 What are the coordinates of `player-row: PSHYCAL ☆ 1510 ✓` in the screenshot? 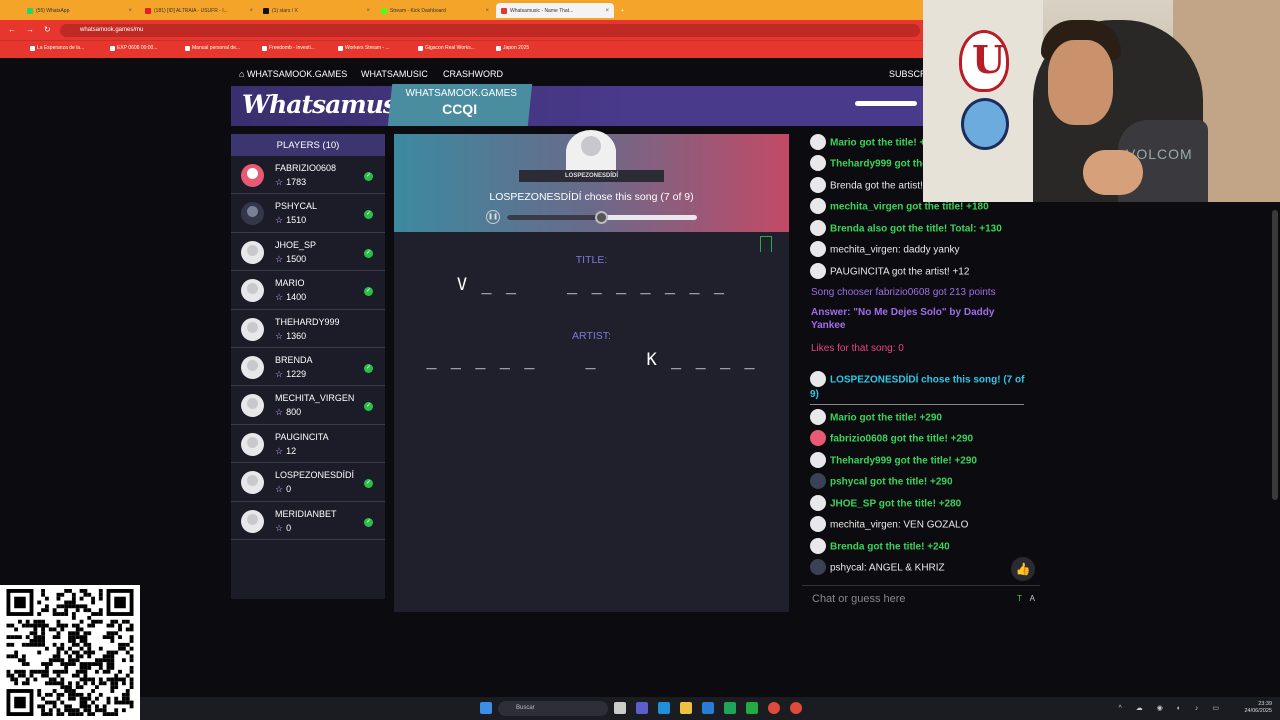 It's located at (308, 213).